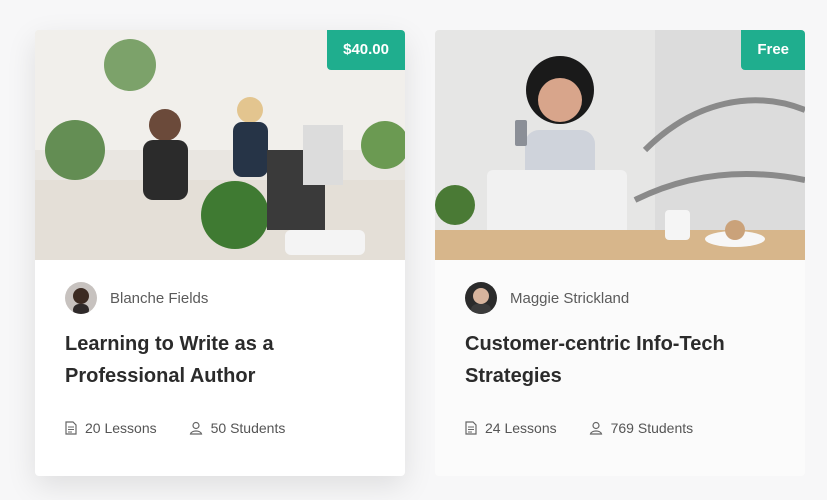 This screenshot has width=827, height=500. I want to click on course-meta: 24 Lessons 769 Students, so click(595, 428).